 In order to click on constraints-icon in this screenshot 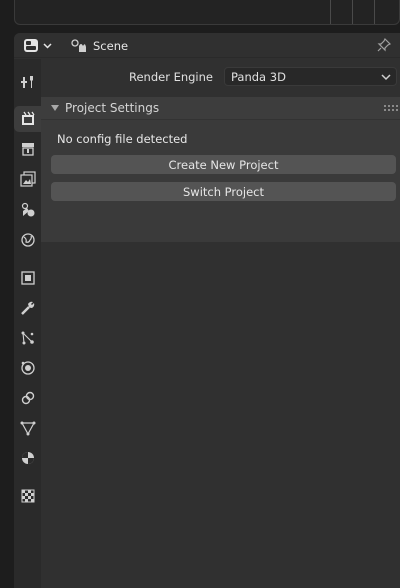, I will do `click(27, 398)`.